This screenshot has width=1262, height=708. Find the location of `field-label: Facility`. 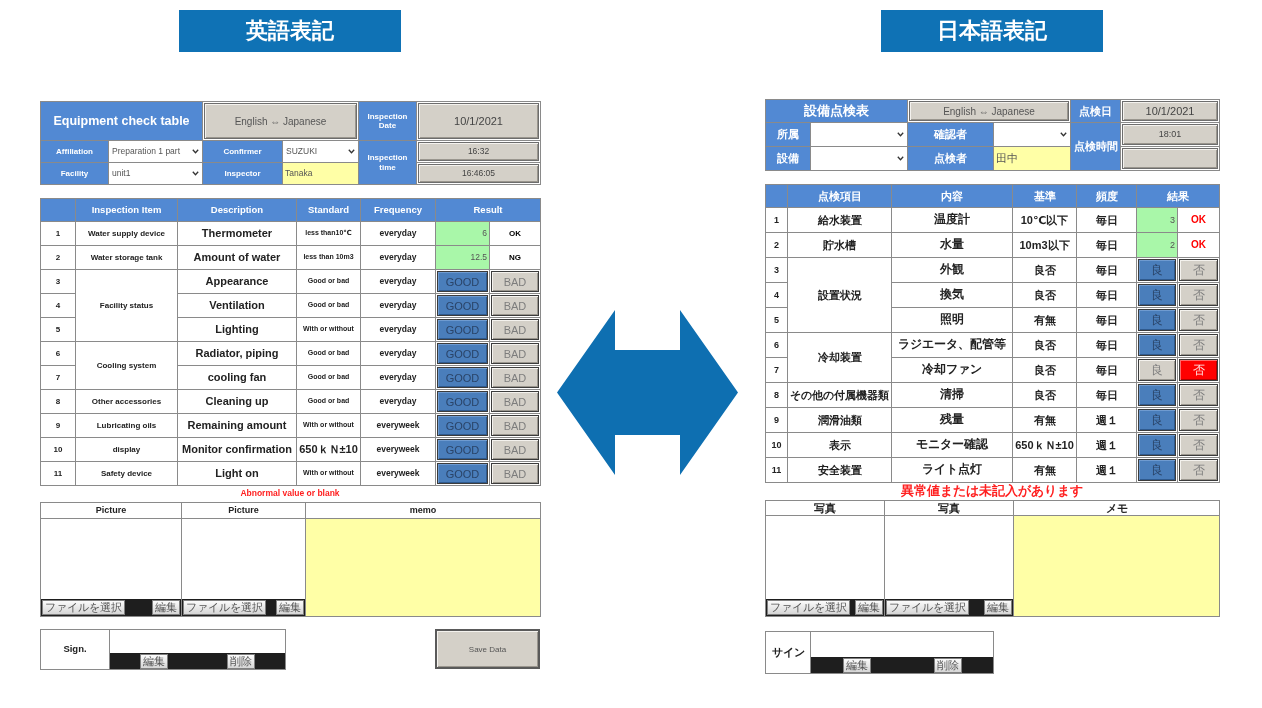

field-label: Facility is located at coordinates (74, 173).